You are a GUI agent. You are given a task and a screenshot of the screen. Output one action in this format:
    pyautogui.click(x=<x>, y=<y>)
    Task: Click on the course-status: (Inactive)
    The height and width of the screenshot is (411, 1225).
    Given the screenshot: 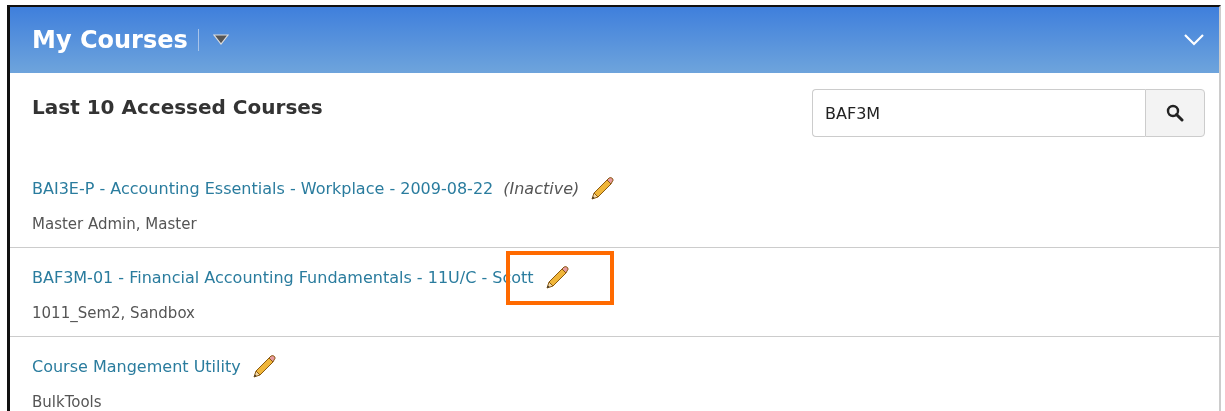 What is the action you would take?
    pyautogui.click(x=541, y=188)
    